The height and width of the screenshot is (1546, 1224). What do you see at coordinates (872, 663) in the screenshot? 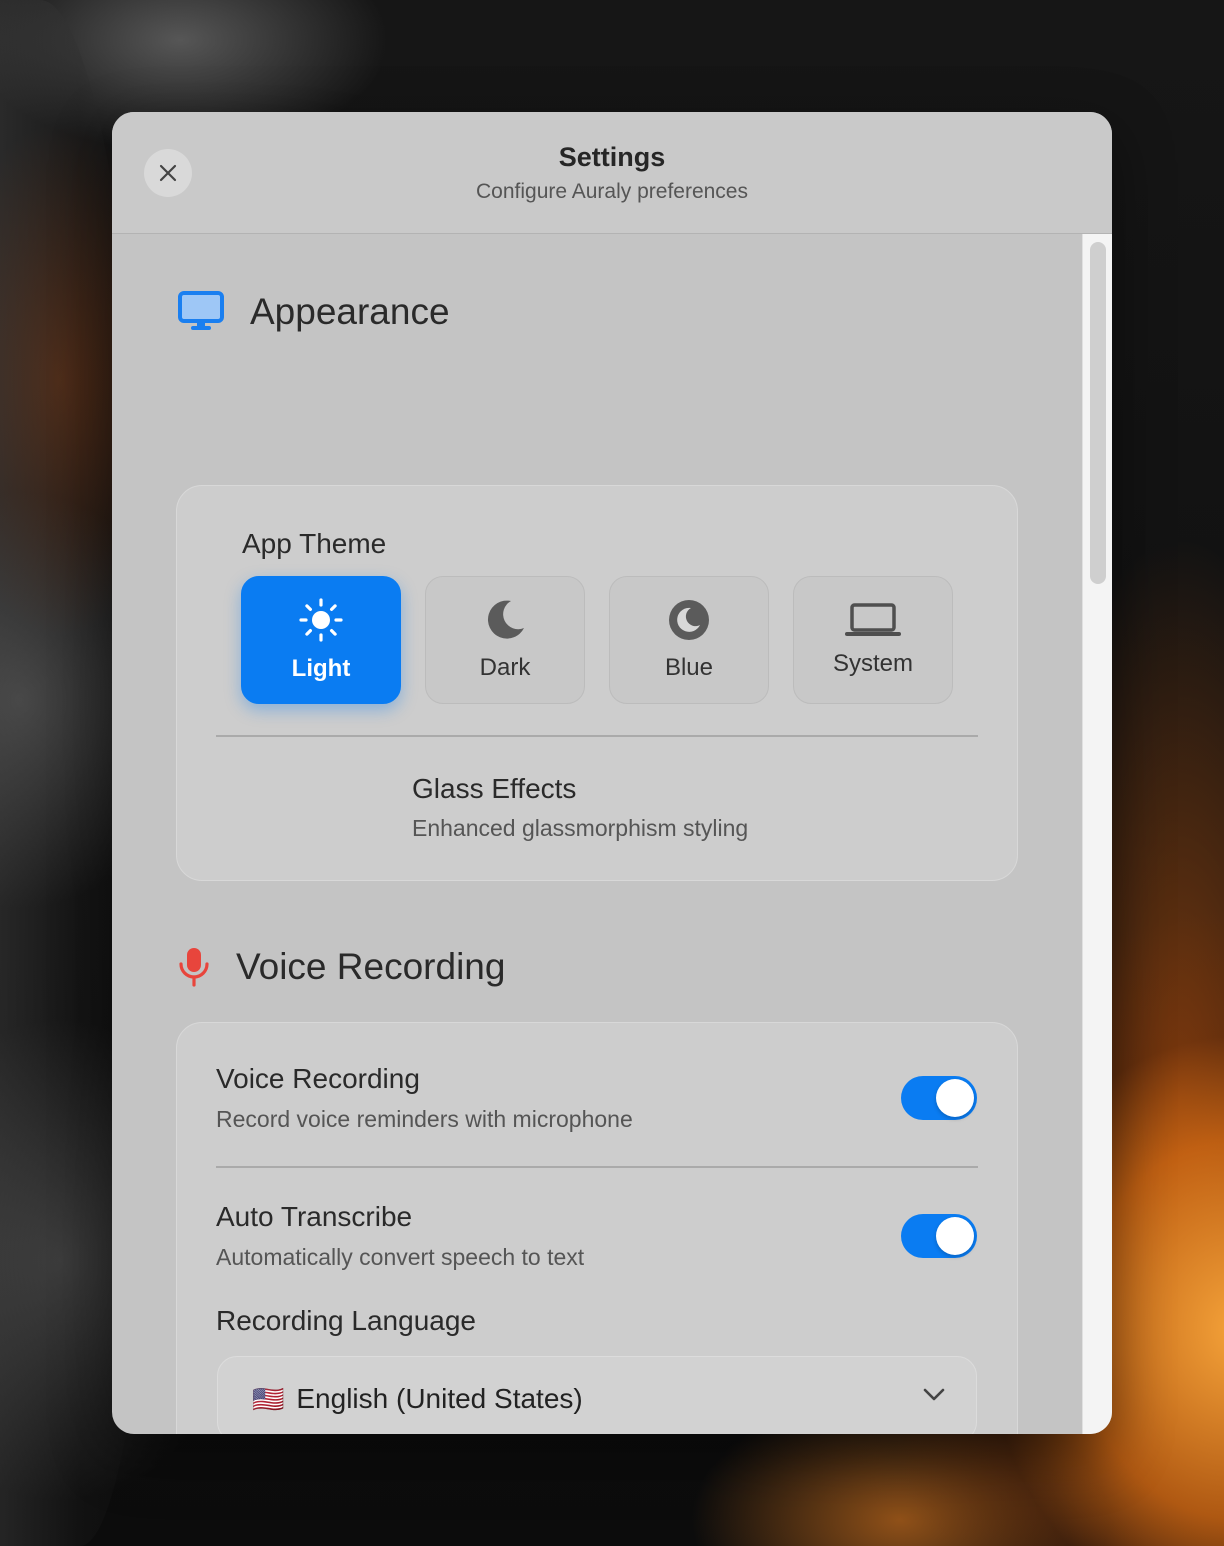
I see `theme-system-label: System` at bounding box center [872, 663].